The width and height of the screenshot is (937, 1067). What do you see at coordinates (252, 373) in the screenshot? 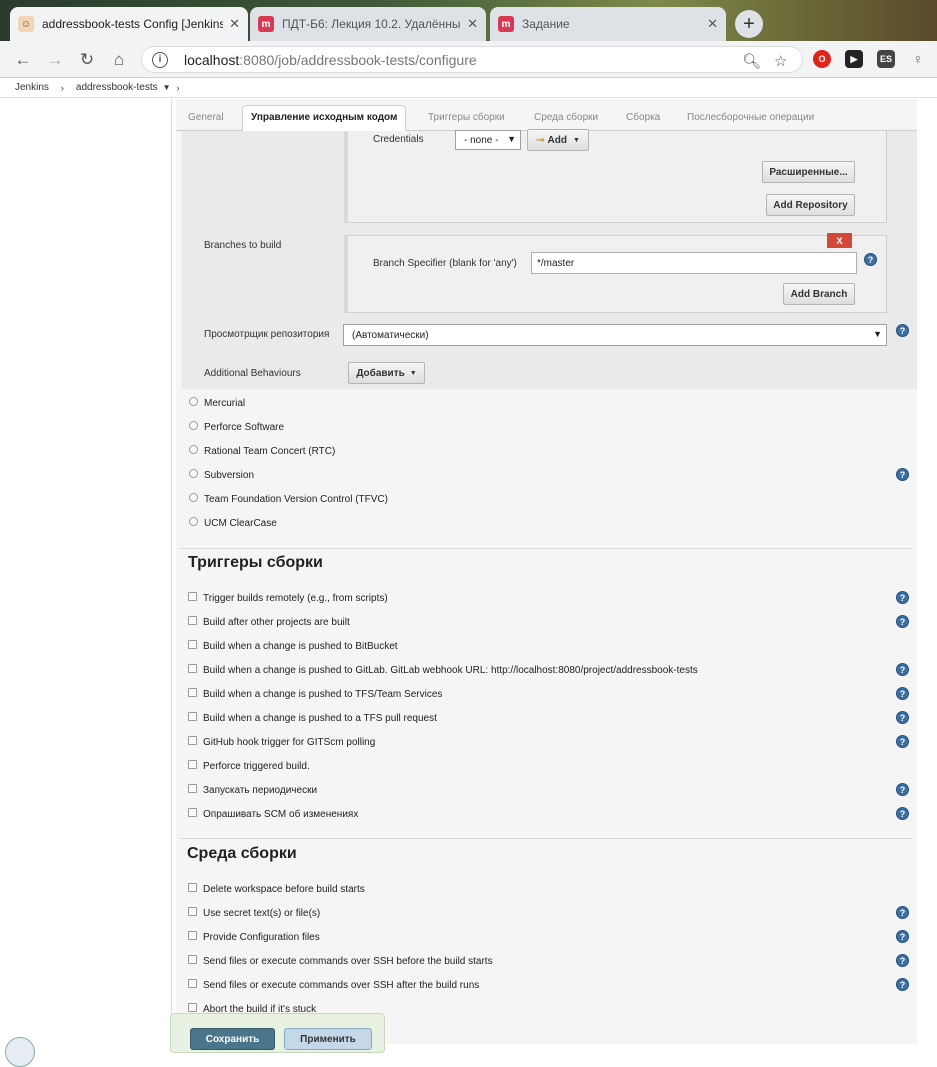
I see `additional-behaviours-label: Additional Behaviours` at bounding box center [252, 373].